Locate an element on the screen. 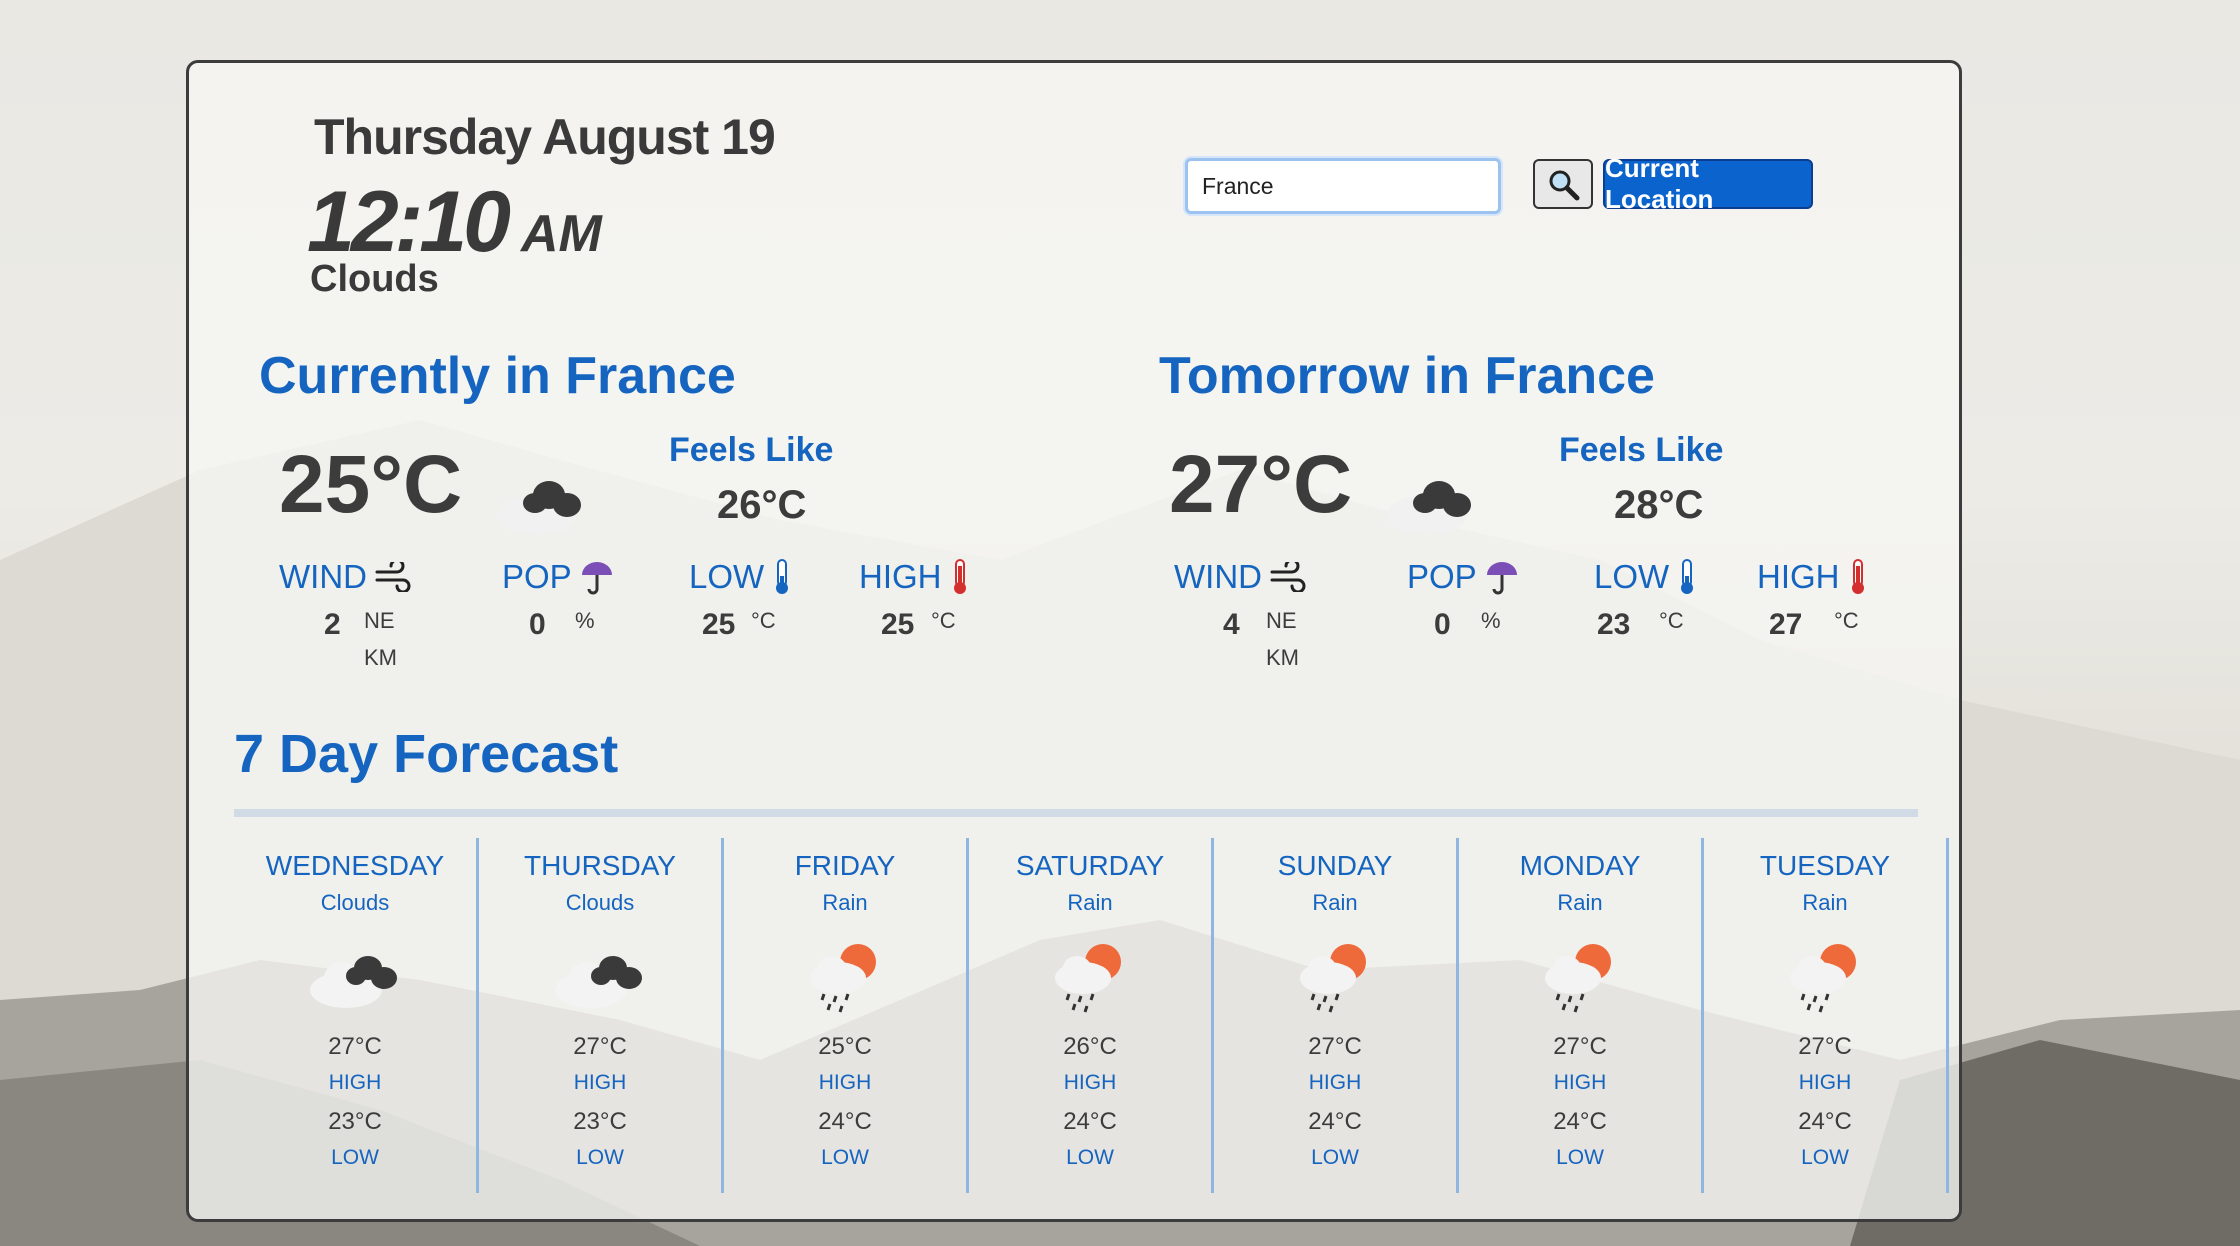  tomorrow-low-label: LOW is located at coordinates (1645, 577).